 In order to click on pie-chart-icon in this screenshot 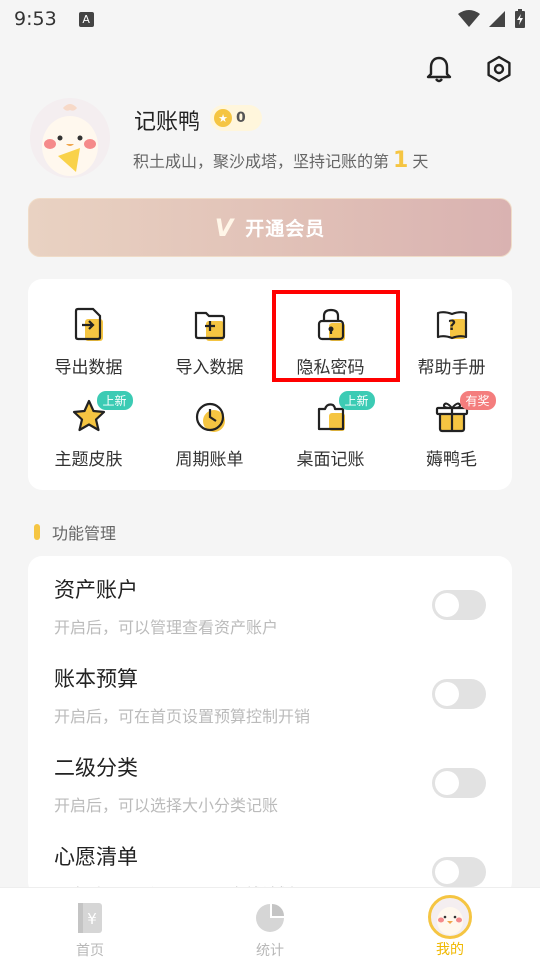, I will do `click(270, 918)`.